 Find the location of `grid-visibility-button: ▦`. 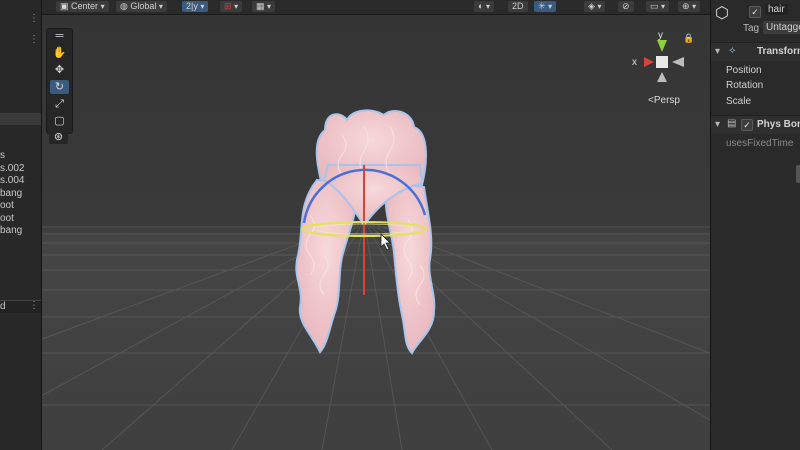

grid-visibility-button: ▦ is located at coordinates (264, 6).